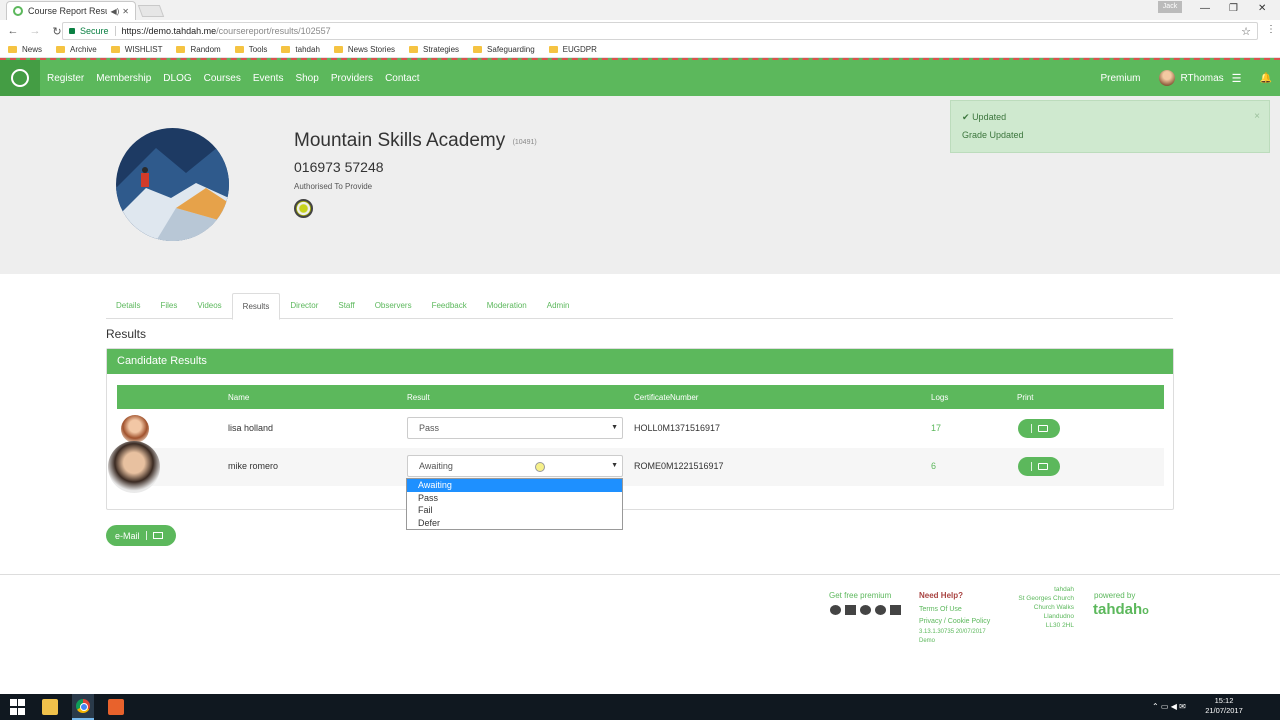 The height and width of the screenshot is (720, 1280). I want to click on nav-username: RThomas, so click(1202, 78).